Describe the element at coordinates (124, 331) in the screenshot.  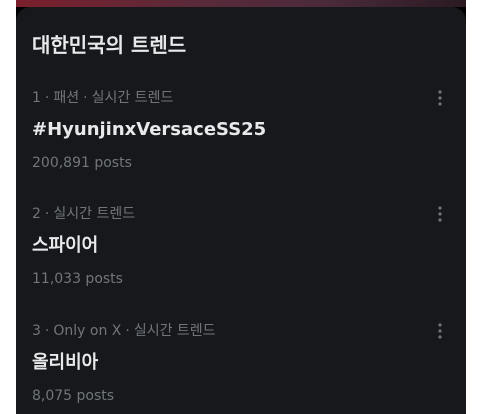
I see `trend-context: 3 · Only on X · 실시간 트렌드` at that location.